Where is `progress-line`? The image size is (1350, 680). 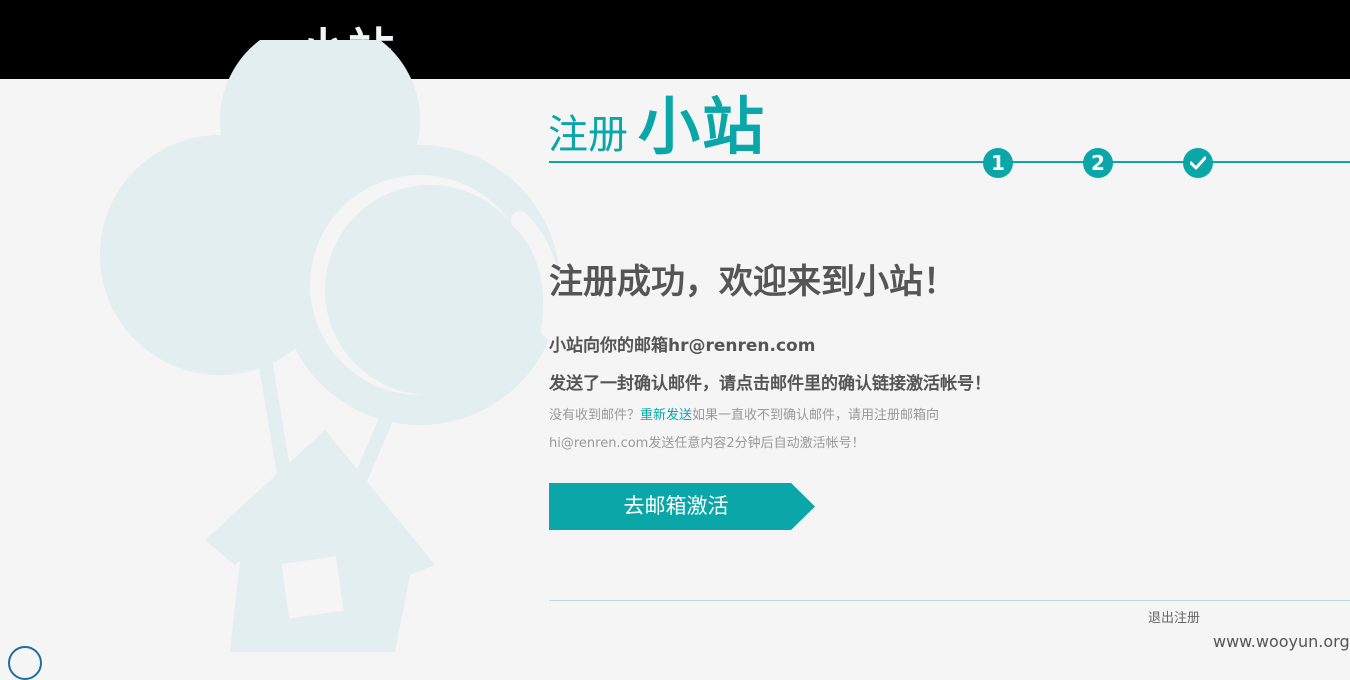
progress-line is located at coordinates (949, 162).